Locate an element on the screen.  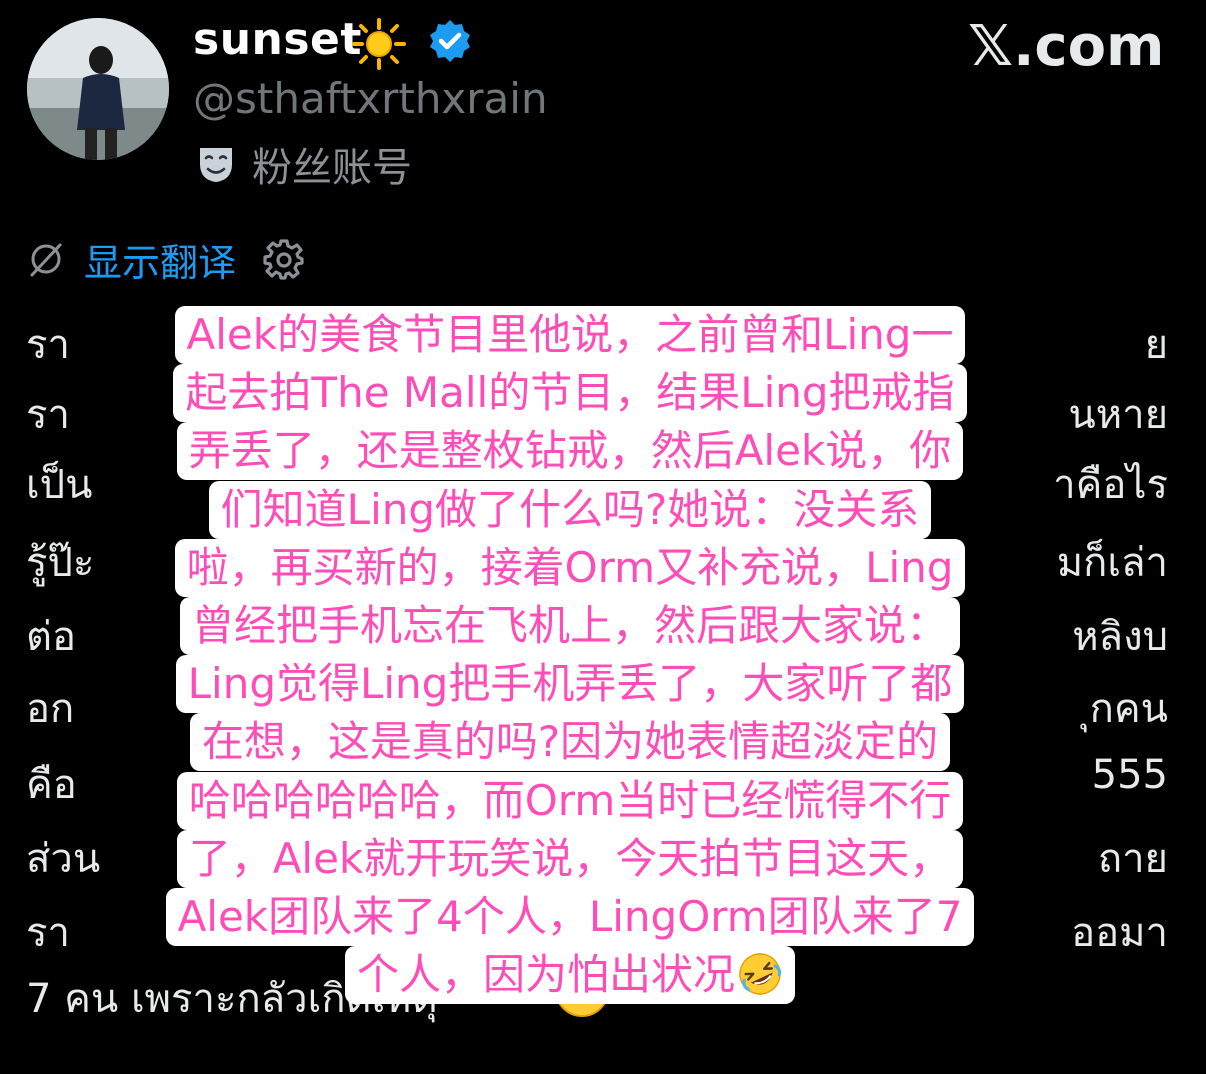
caption-line: Alek团队来了4个人，LingOrm团队来了7 is located at coordinates (570, 916).